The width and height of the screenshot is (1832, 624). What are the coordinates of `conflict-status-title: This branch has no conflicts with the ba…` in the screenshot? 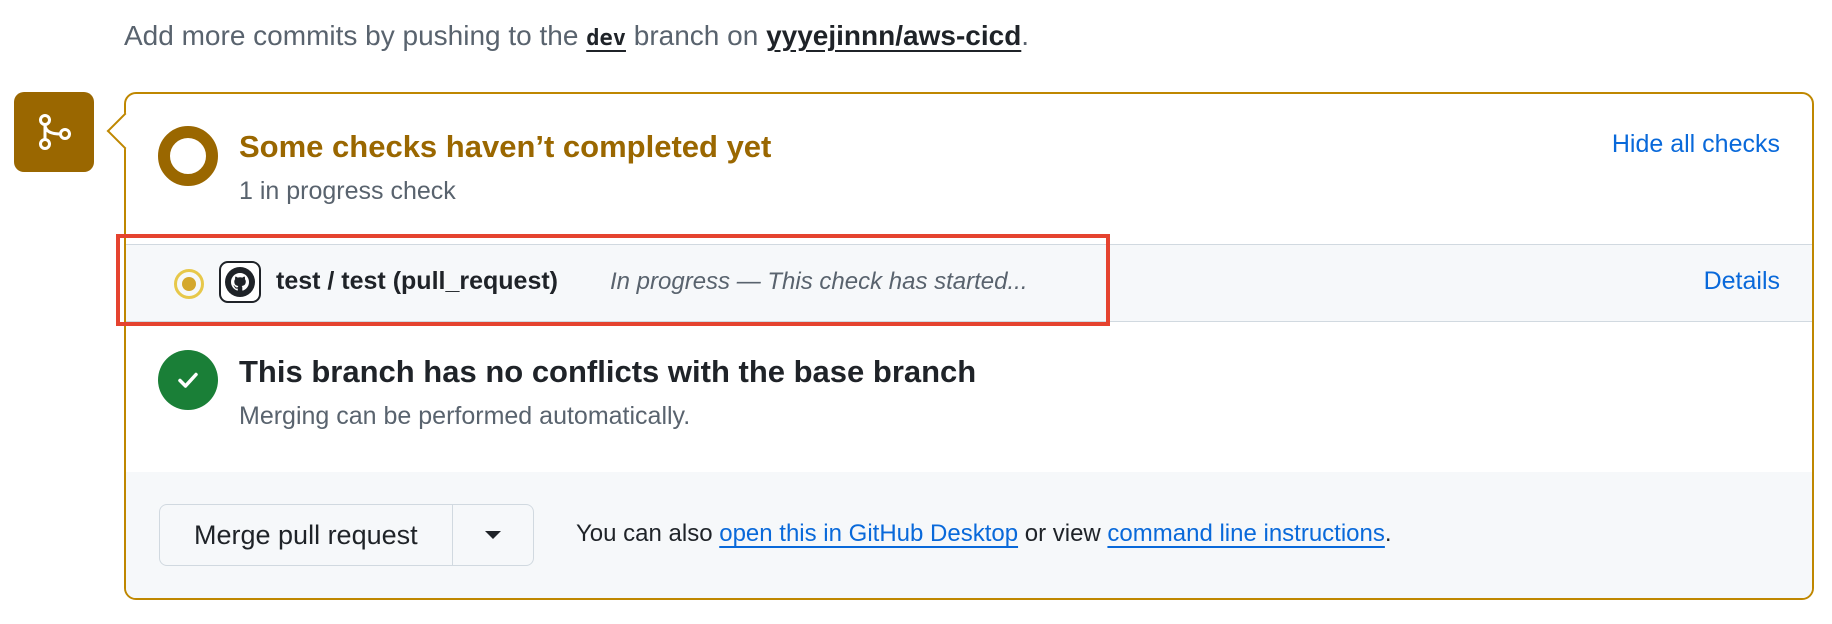 It's located at (608, 371).